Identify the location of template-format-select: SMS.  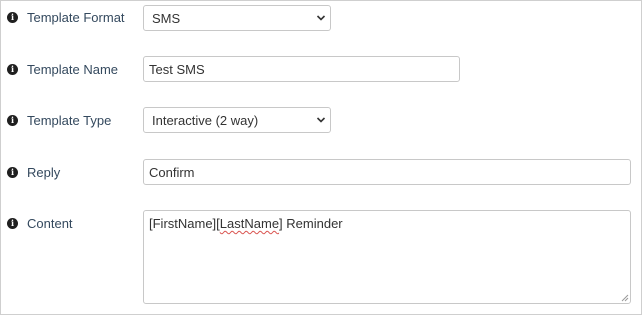
(237, 18).